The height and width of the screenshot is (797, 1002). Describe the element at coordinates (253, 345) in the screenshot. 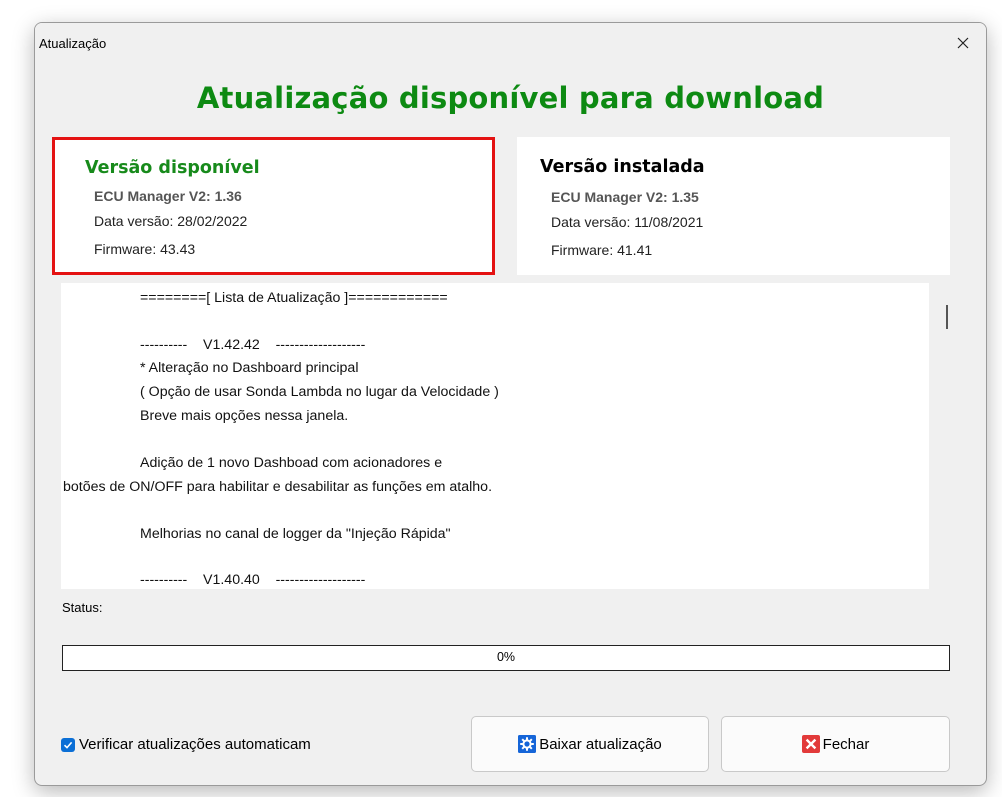

I see `changelog-line: ---------- V1.42.42 -------------------` at that location.